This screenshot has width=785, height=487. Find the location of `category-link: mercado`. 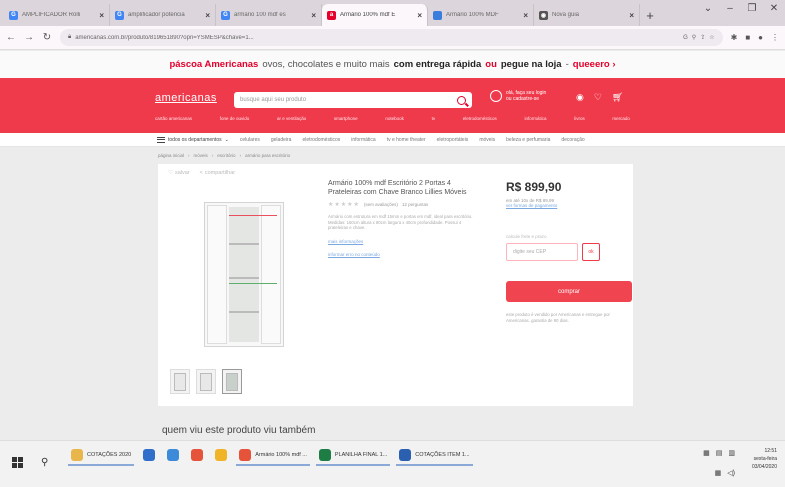

category-link: mercado is located at coordinates (621, 118).